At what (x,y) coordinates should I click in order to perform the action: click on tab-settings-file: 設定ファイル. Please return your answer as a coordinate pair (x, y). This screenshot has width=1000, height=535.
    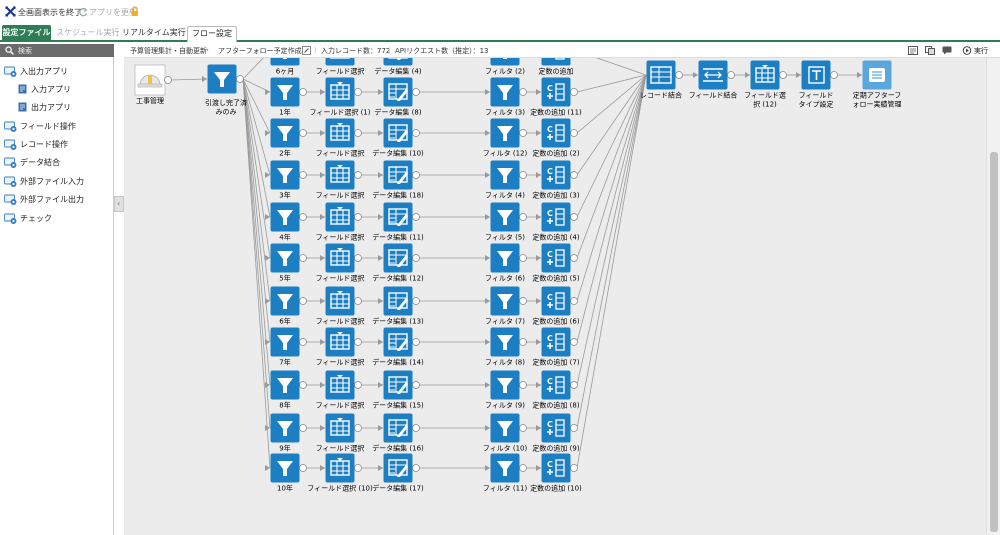
    Looking at the image, I should click on (26, 33).